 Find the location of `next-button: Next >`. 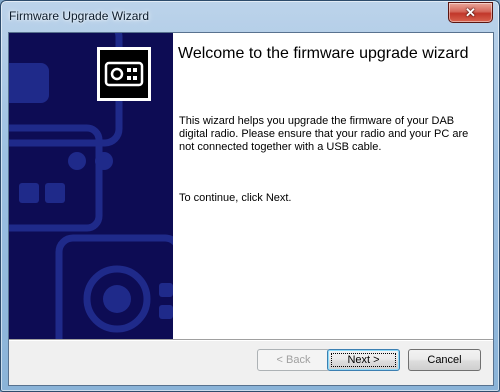

next-button: Next > is located at coordinates (363, 360).